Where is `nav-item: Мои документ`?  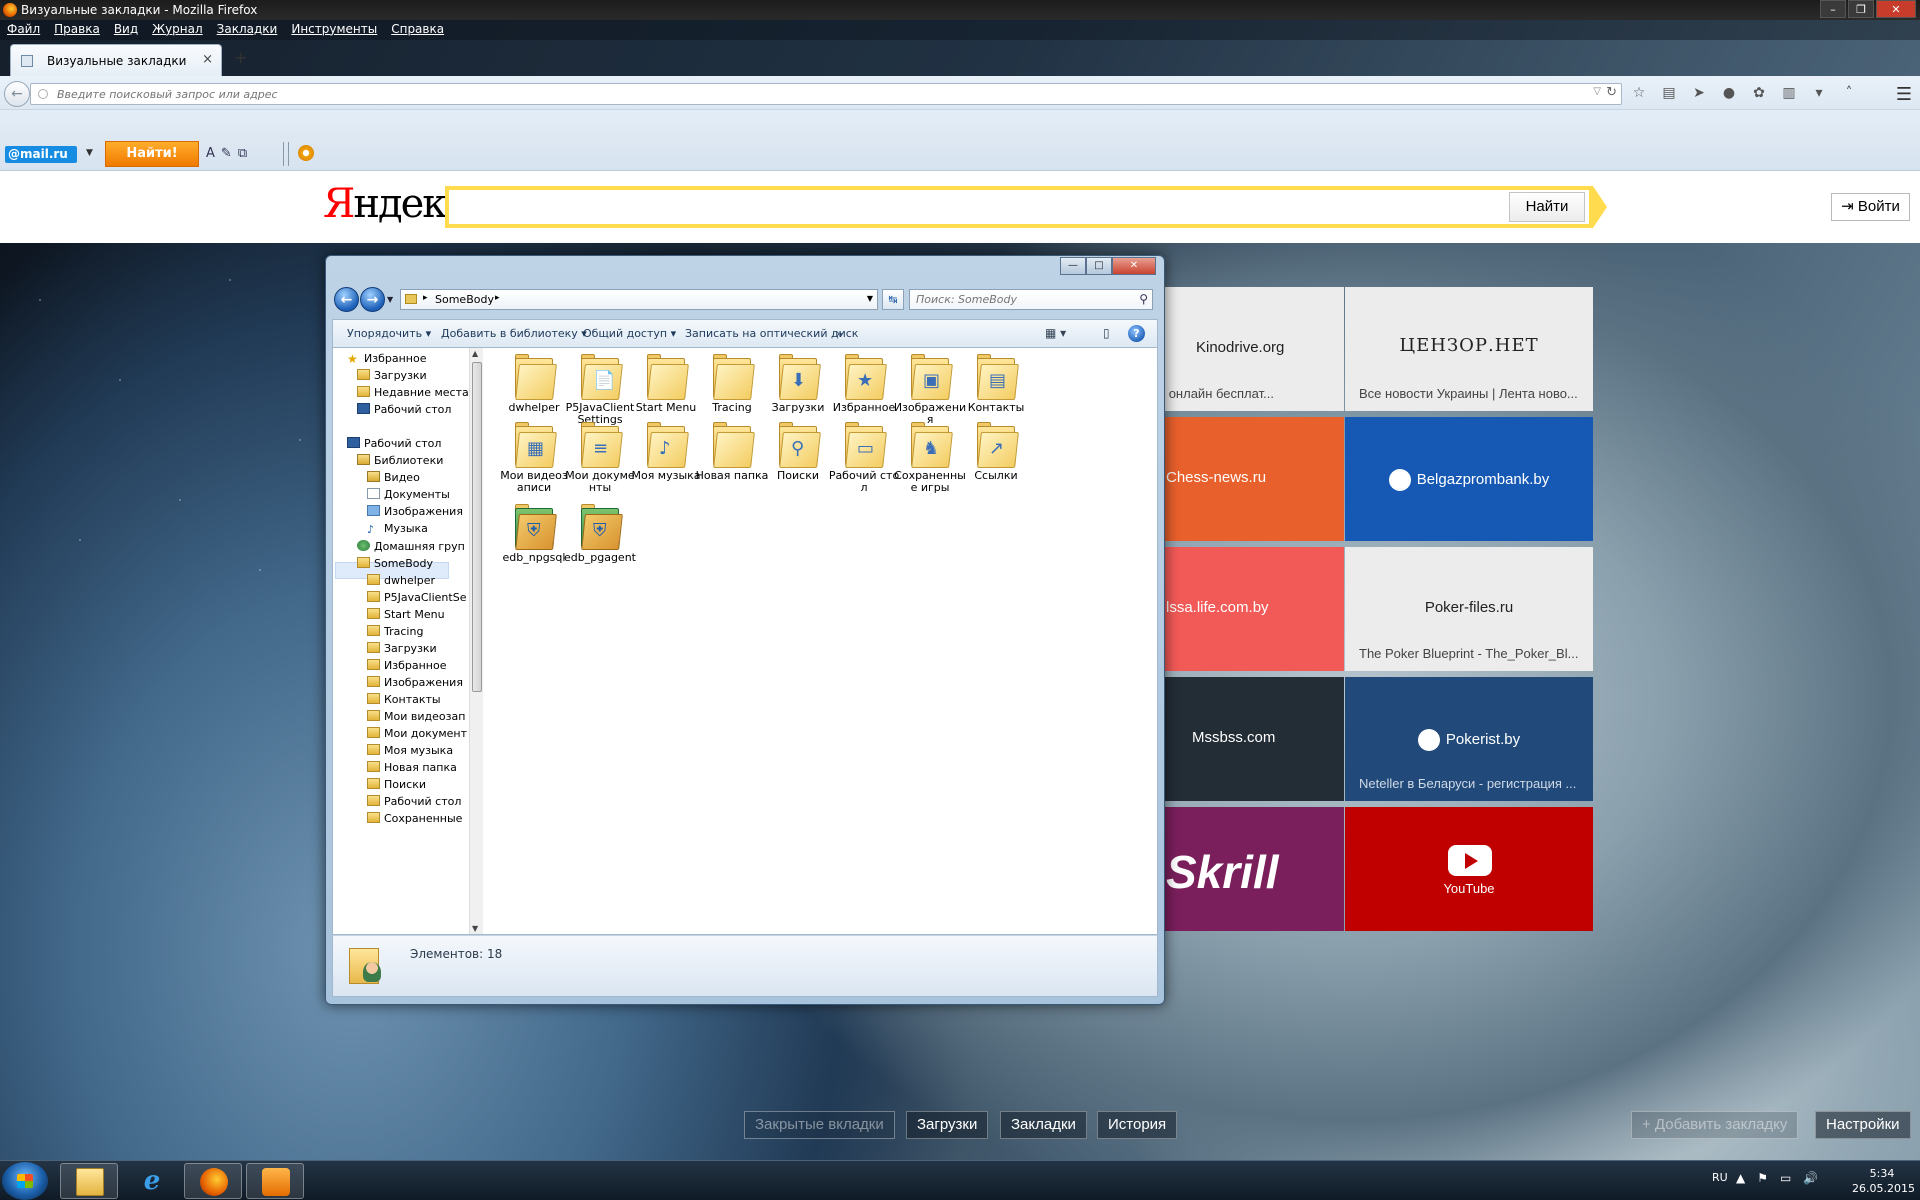
nav-item: Мои документ is located at coordinates (417, 735).